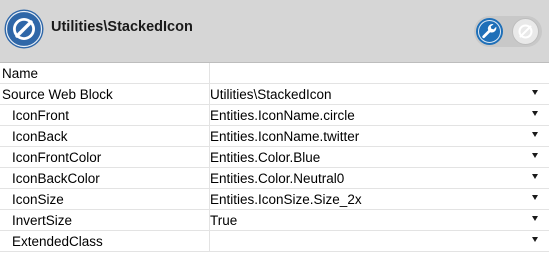 This screenshot has height=258, width=549. What do you see at coordinates (105, 115) in the screenshot?
I see `property-label: IconFront` at bounding box center [105, 115].